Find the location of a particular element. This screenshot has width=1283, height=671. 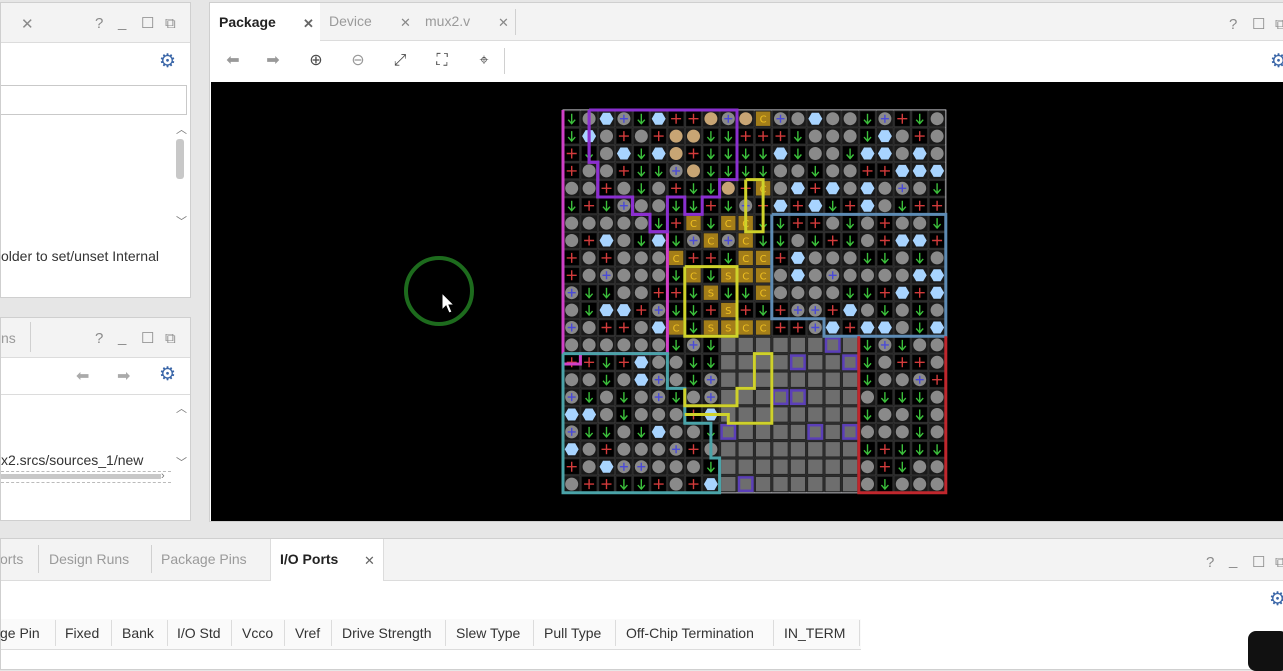

scroll-right-icon: › is located at coordinates (163, 476).